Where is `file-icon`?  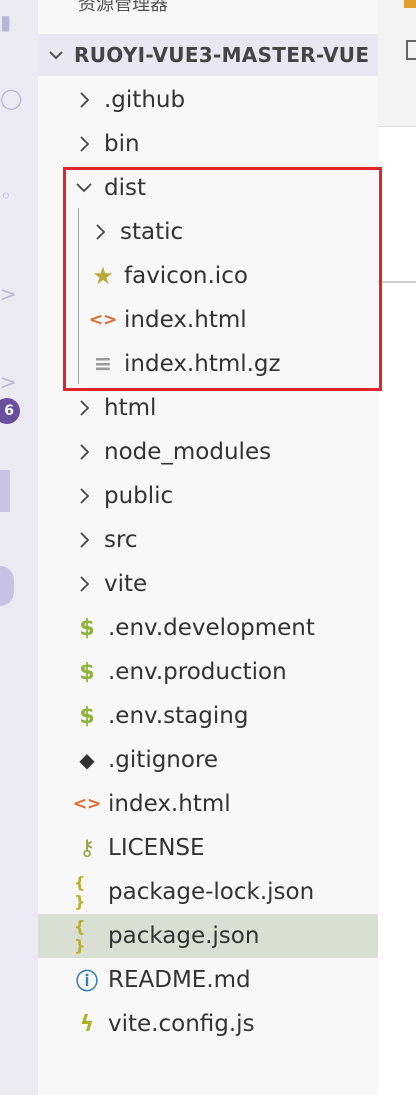 file-icon is located at coordinates (411, 50).